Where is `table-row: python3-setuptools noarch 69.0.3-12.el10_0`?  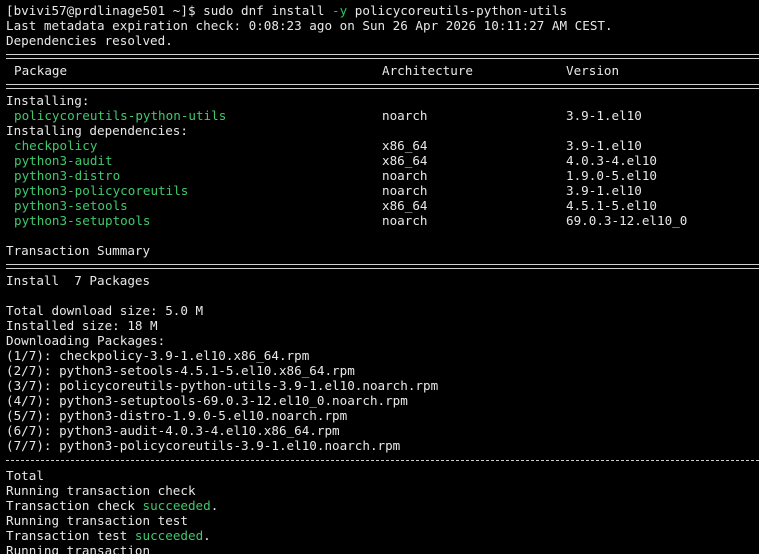
table-row: python3-setuptools noarch 69.0.3-12.el10_0 is located at coordinates (382, 220).